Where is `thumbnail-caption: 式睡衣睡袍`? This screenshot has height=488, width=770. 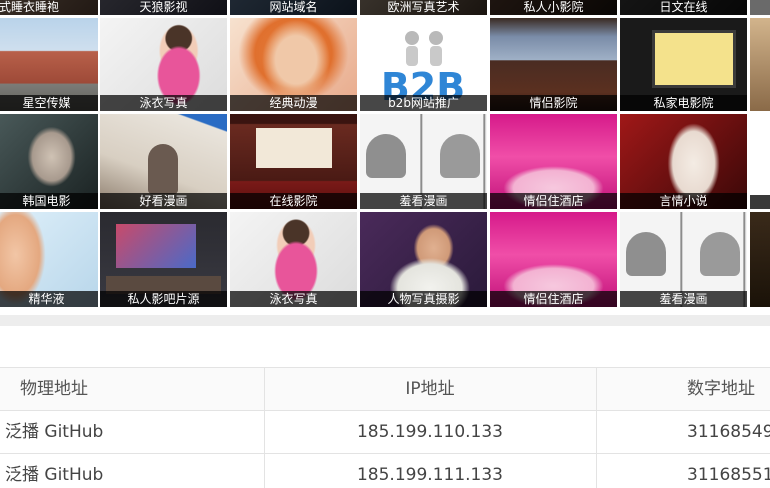
thumbnail-caption: 式睡衣睡袍 is located at coordinates (49, 7).